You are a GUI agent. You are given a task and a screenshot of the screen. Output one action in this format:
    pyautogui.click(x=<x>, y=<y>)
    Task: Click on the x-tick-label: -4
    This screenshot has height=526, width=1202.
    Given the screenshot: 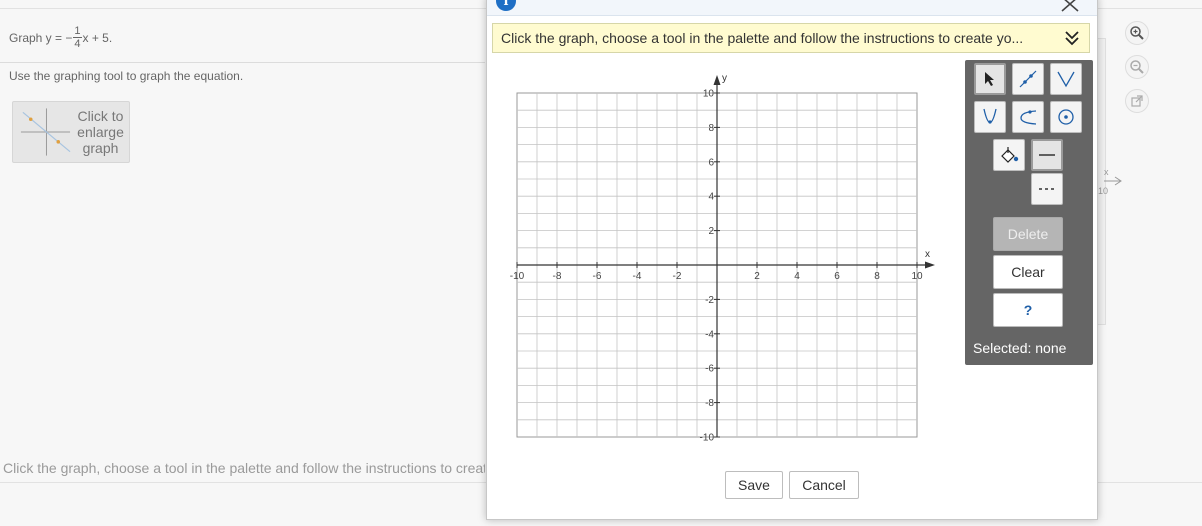 What is the action you would take?
    pyautogui.click(x=637, y=276)
    